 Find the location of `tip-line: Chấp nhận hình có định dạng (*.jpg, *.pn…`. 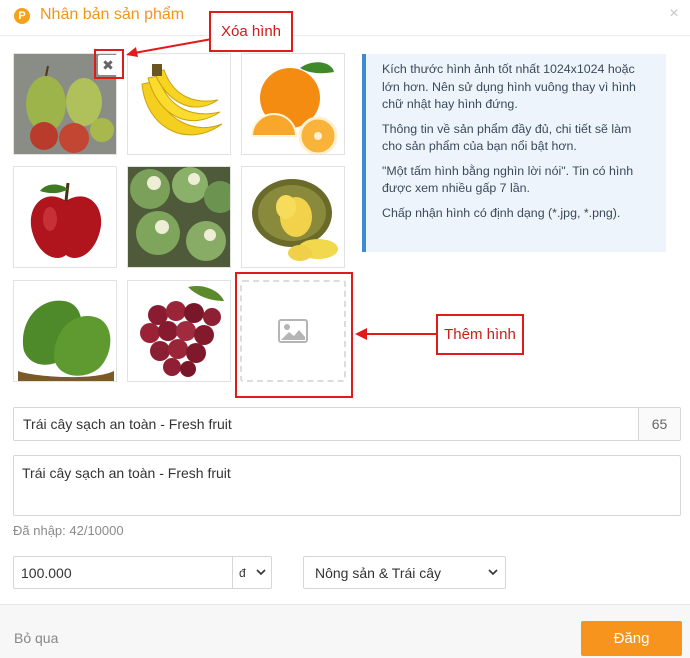

tip-line: Chấp nhận hình có định dạng (*.jpg, *.pn… is located at coordinates (501, 212).